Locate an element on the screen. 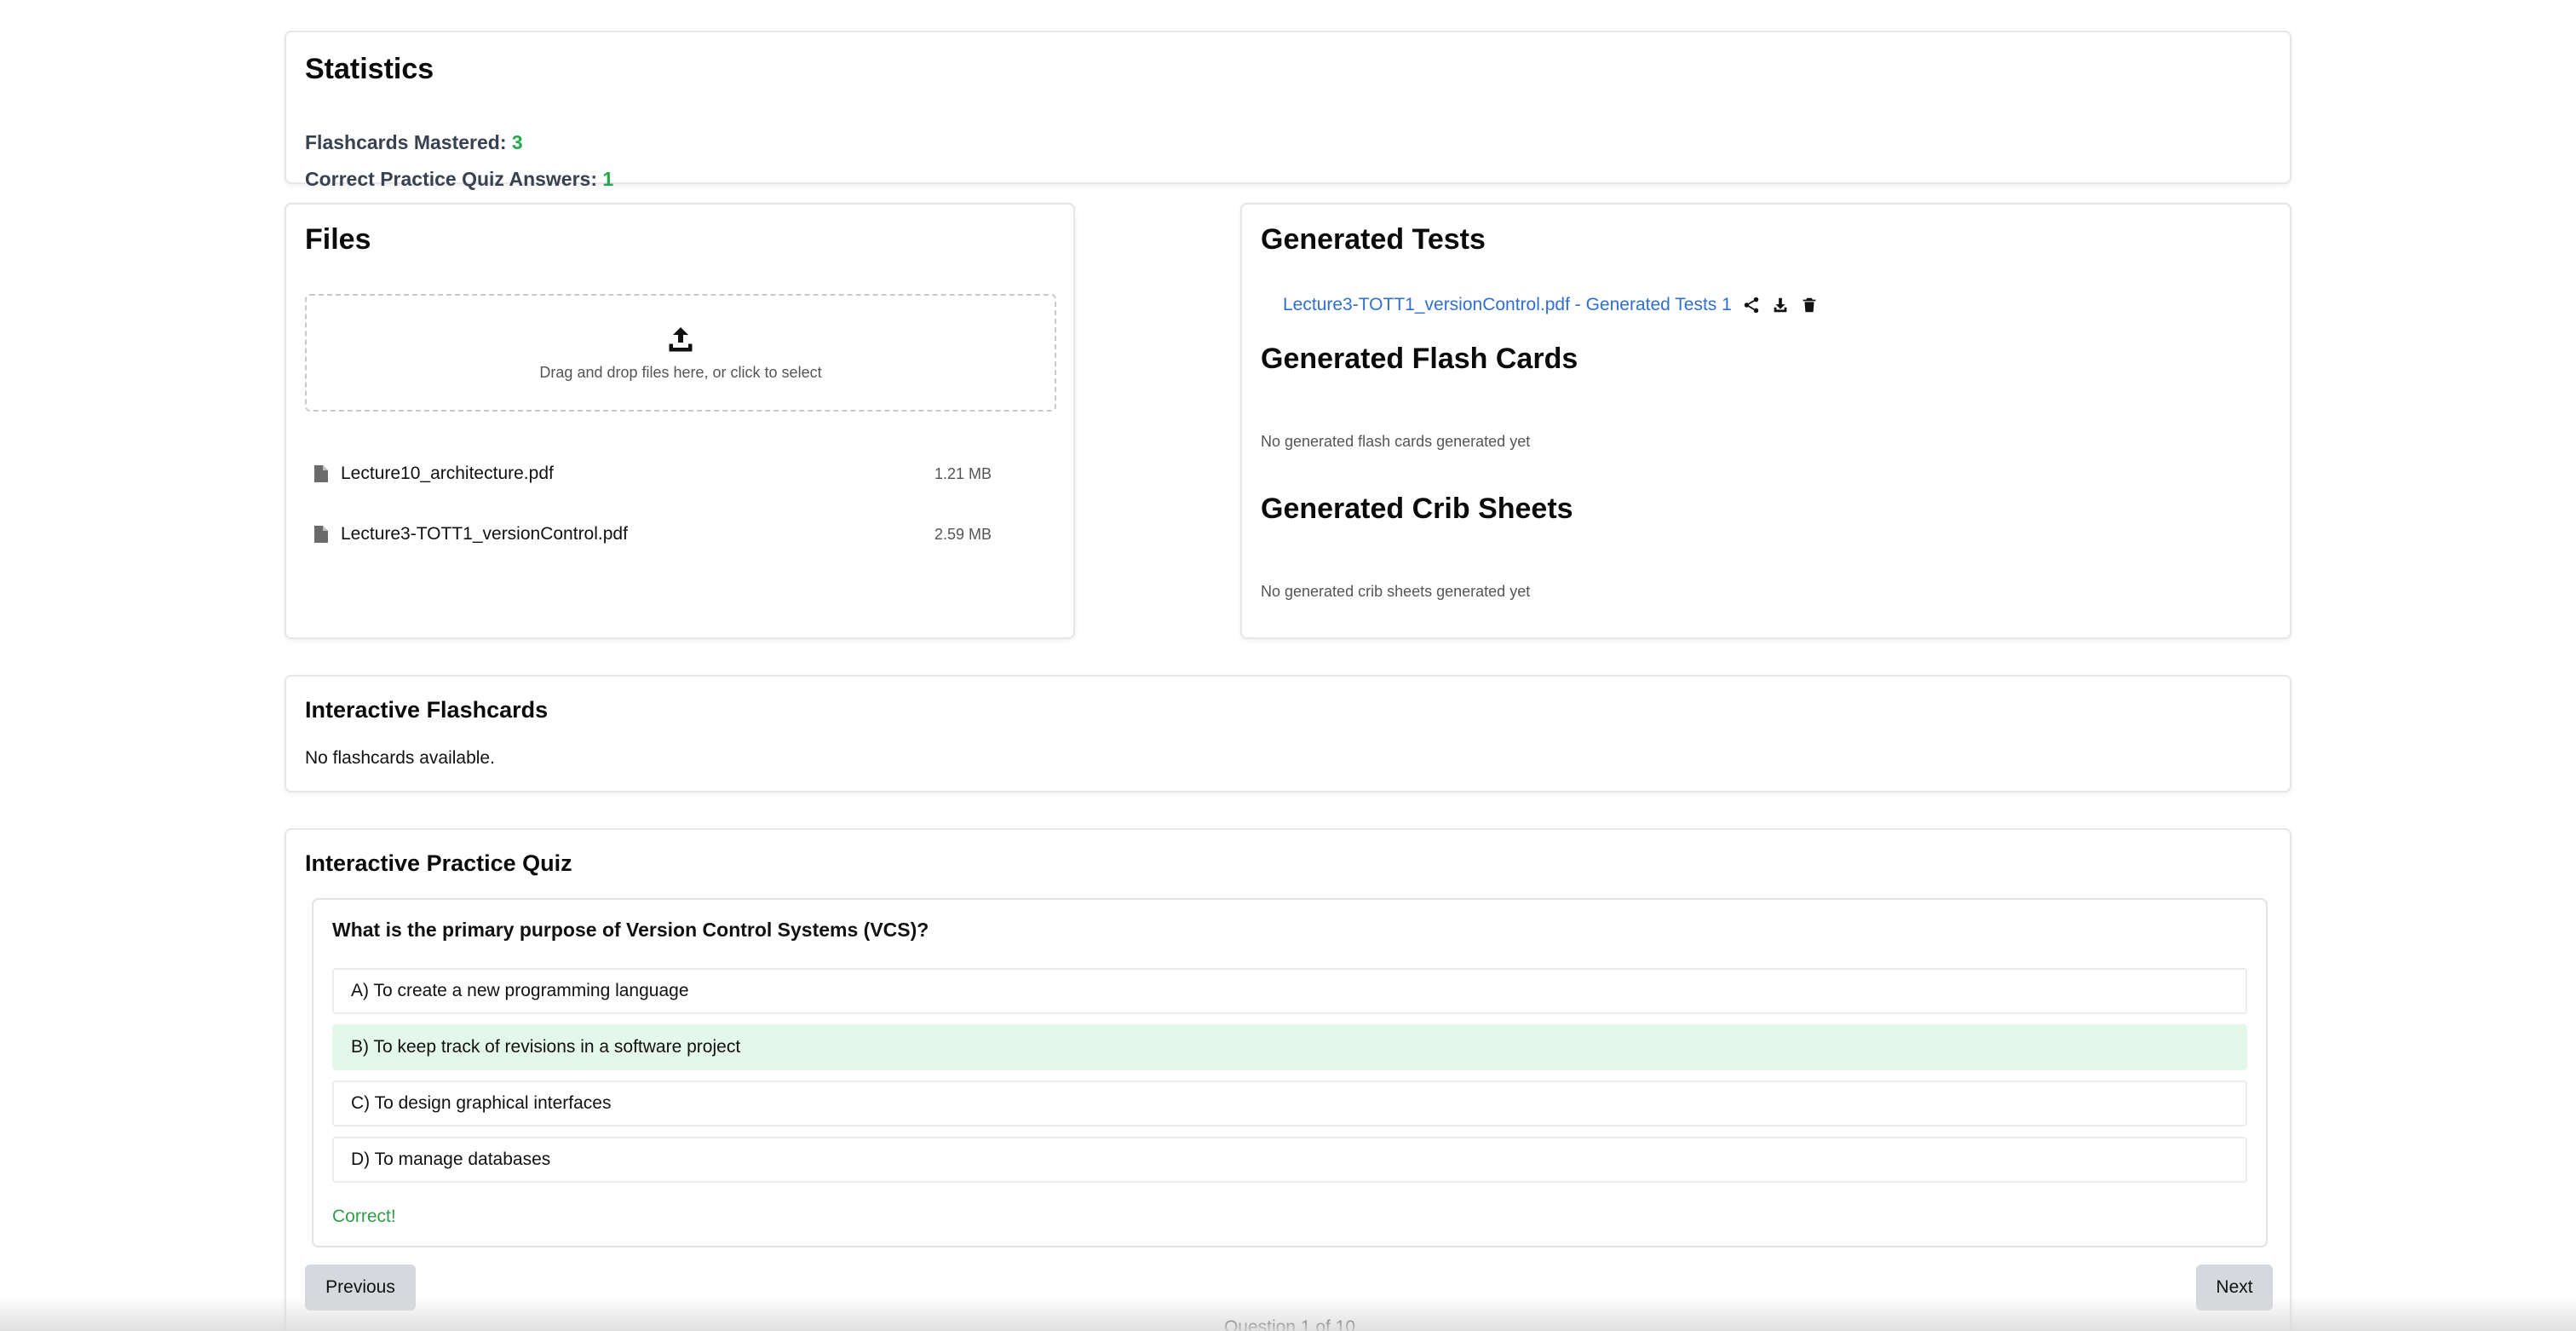 Image resolution: width=2576 pixels, height=1331 pixels. download-icon is located at coordinates (1780, 305).